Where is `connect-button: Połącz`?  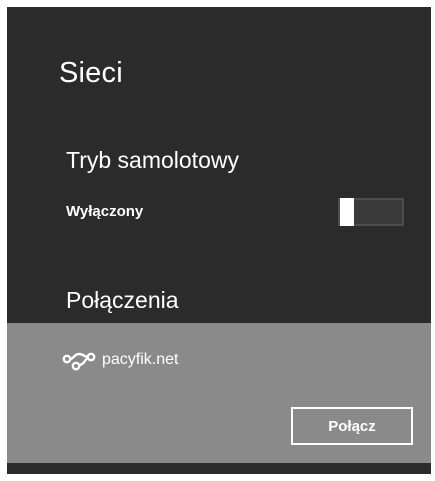 connect-button: Połącz is located at coordinates (352, 426).